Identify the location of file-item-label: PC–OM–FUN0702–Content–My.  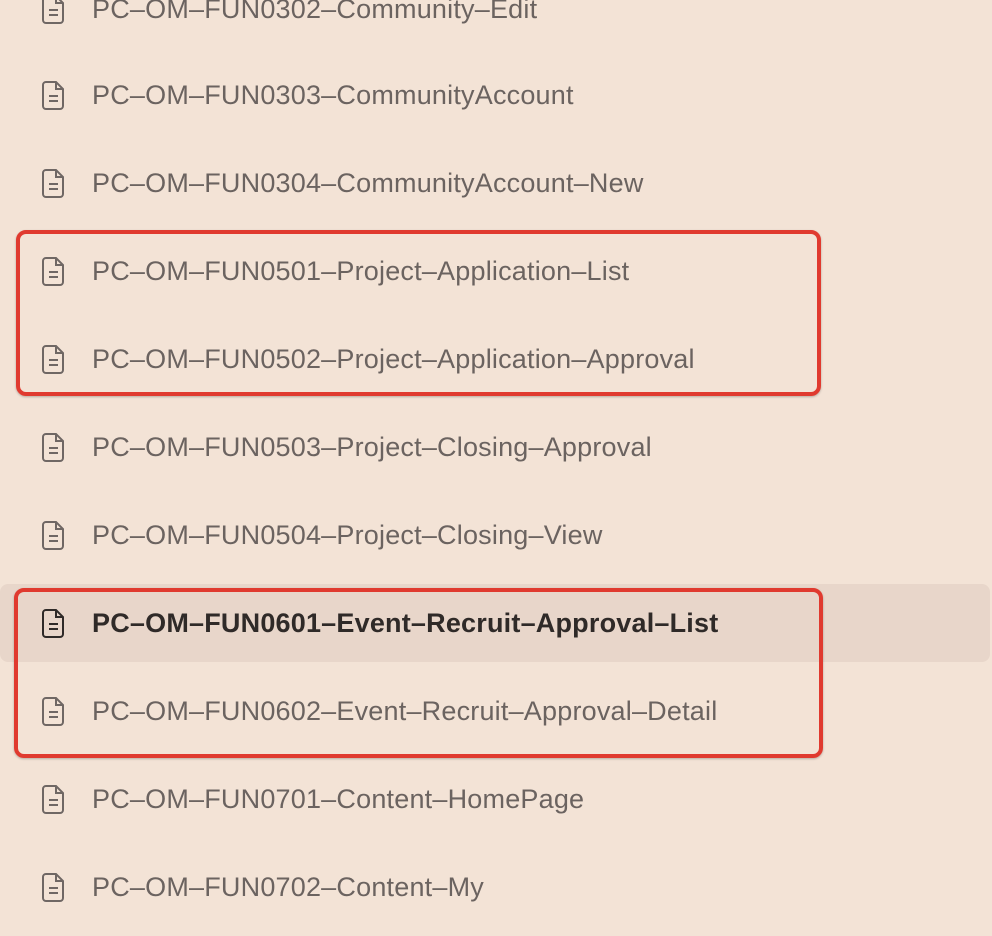
(288, 886).